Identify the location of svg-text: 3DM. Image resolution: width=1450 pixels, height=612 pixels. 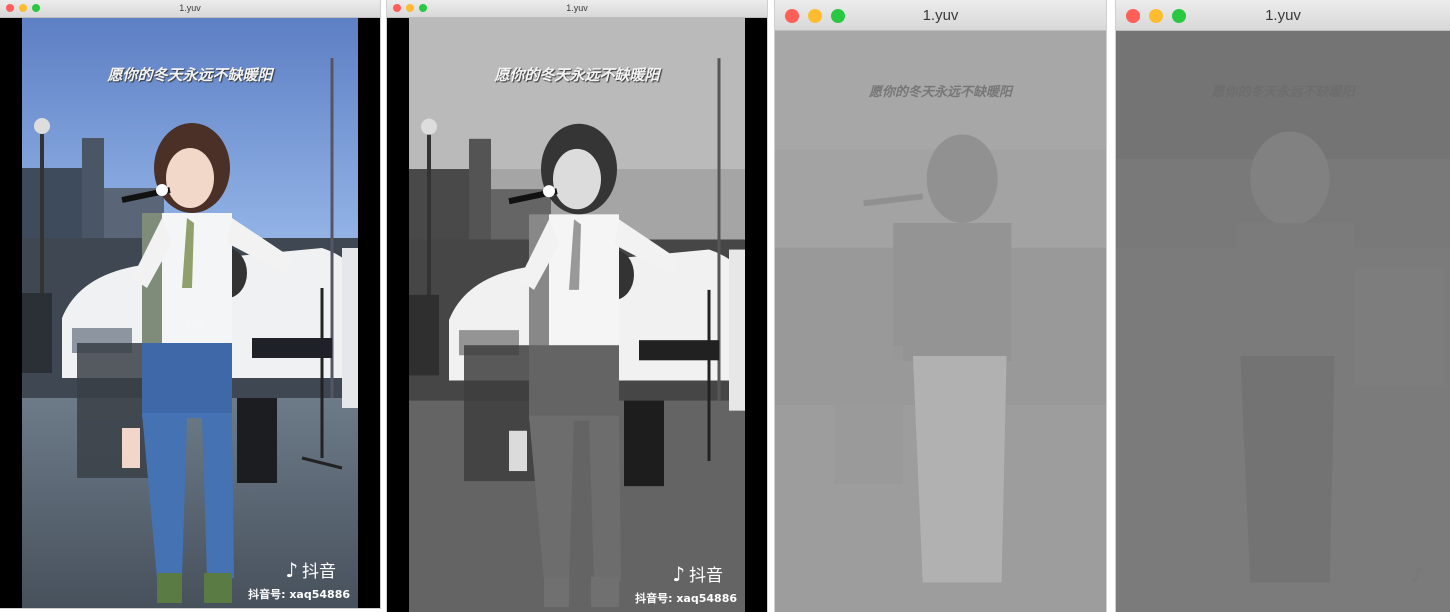
(195, 326).